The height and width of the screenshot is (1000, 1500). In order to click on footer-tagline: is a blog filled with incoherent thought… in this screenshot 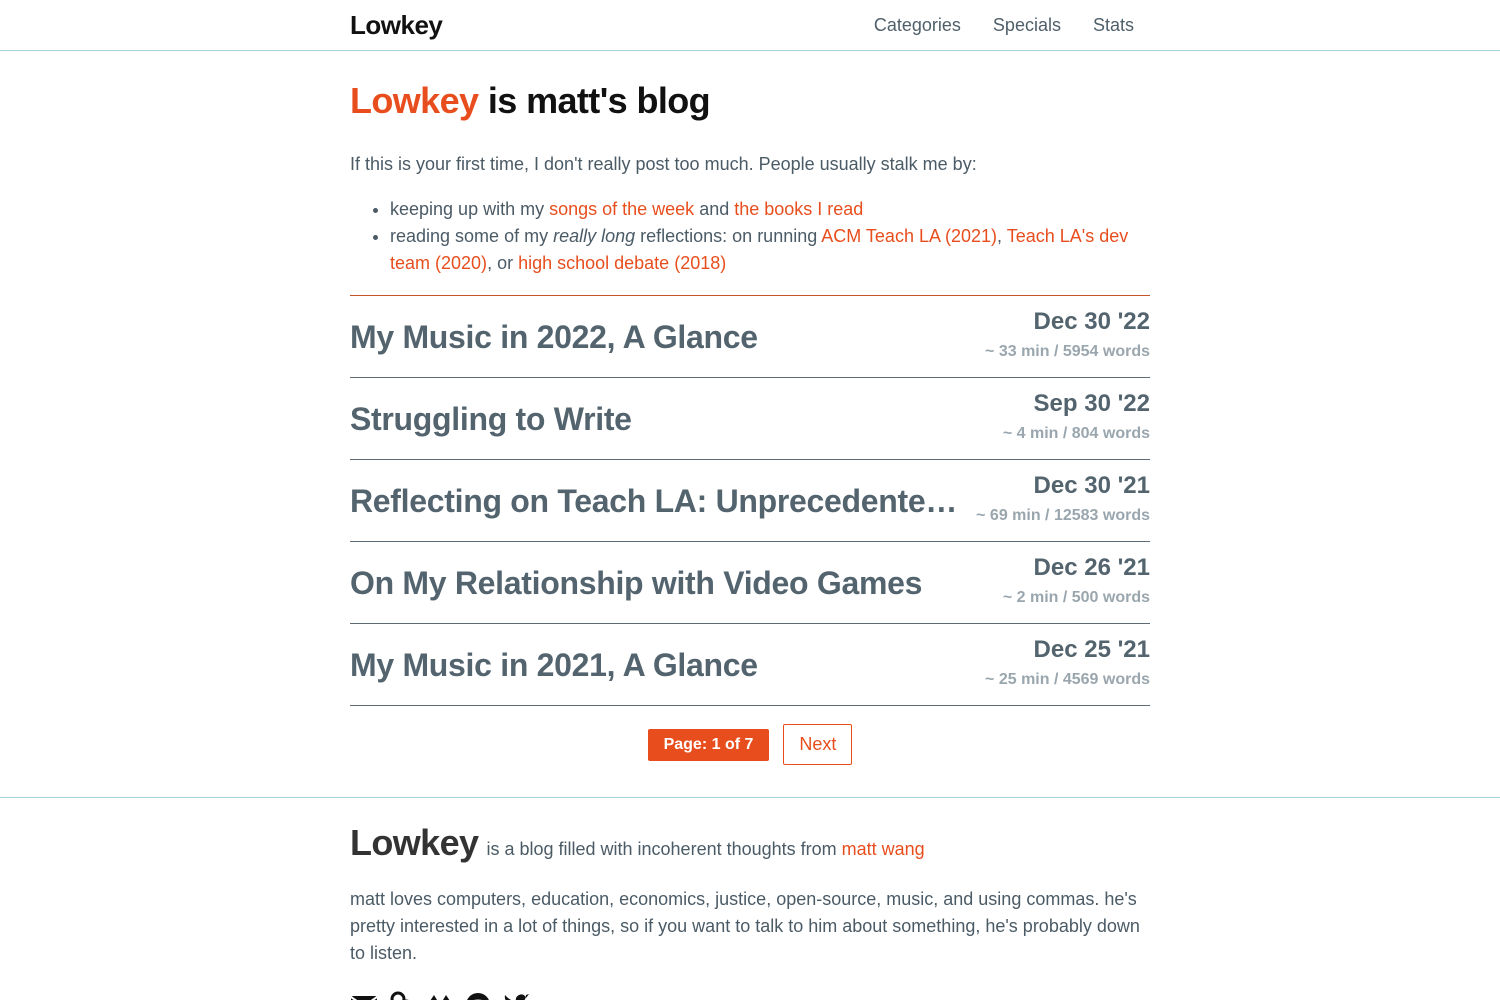, I will do `click(705, 849)`.